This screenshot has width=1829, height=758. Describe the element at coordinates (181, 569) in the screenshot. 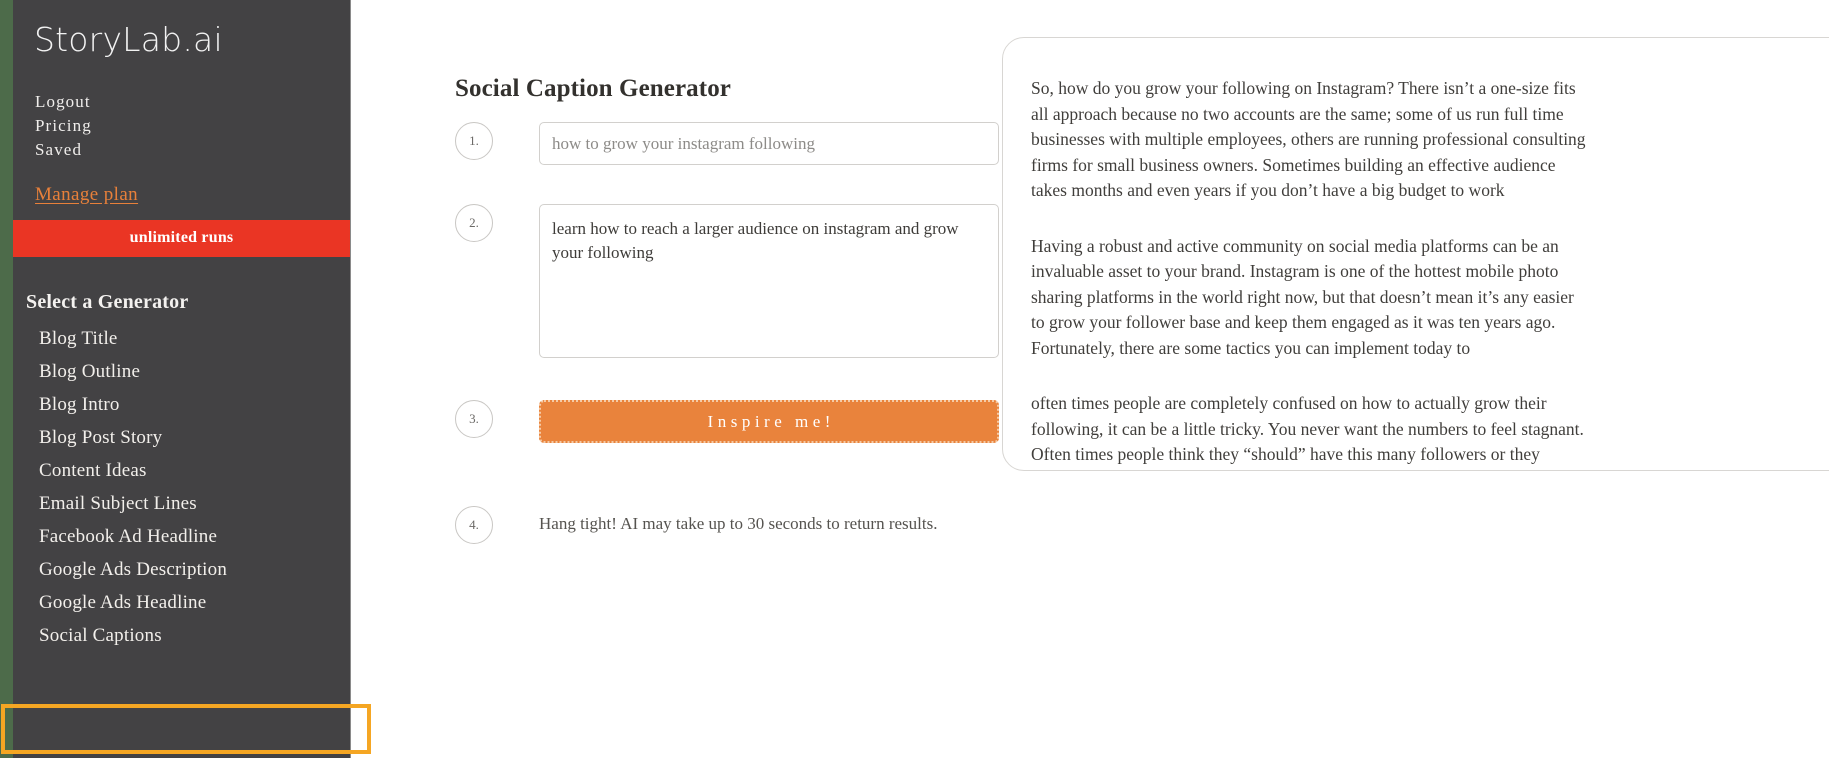

I see `sidebar-item-google-ads-description: Google Ads Description` at that location.